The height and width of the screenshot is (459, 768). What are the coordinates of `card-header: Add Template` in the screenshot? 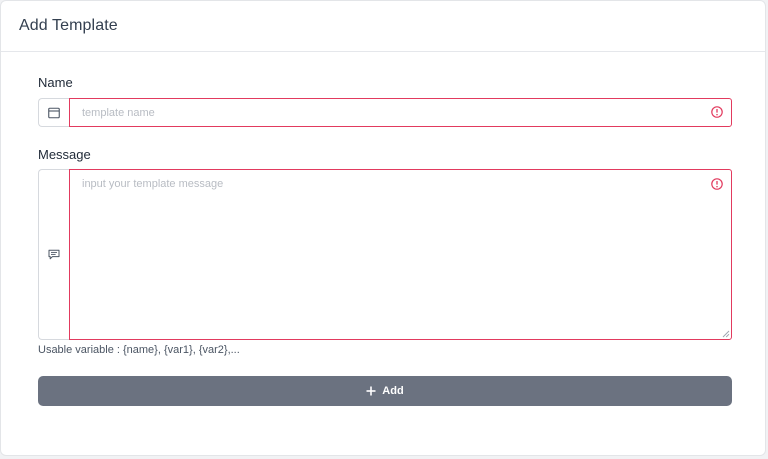 It's located at (383, 26).